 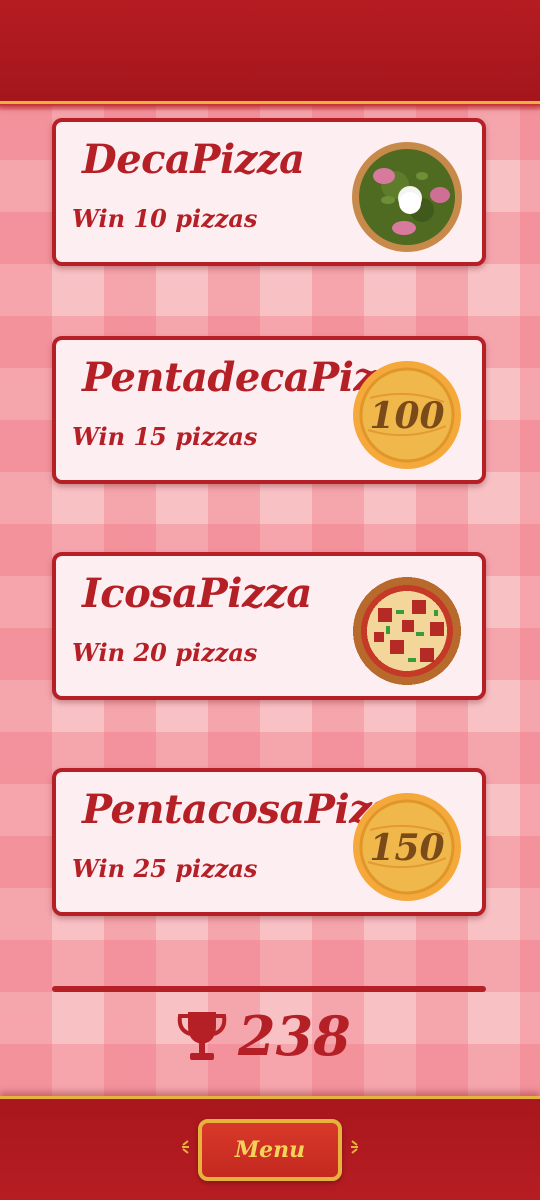 I want to click on menu-button-label: Menu, so click(x=270, y=1150).